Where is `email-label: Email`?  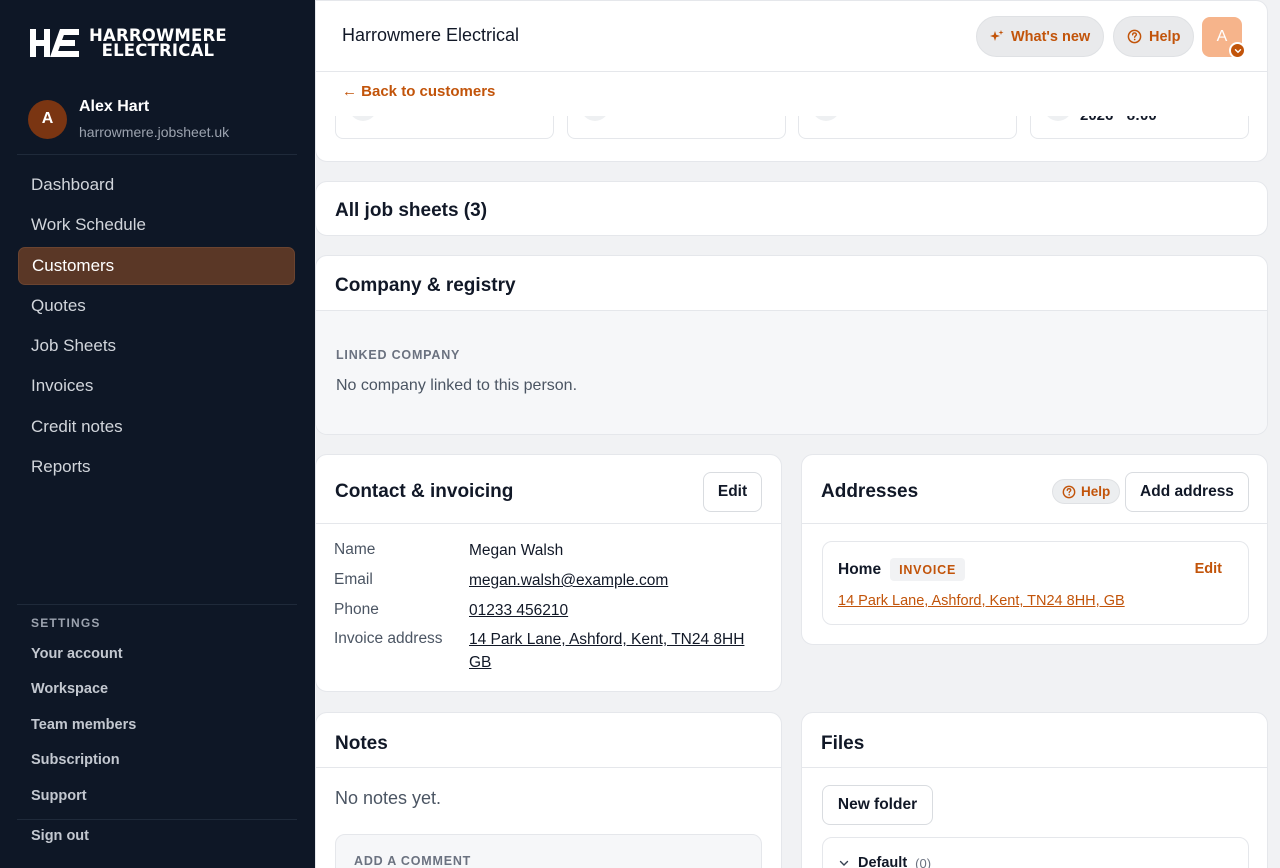
email-label: Email is located at coordinates (353, 579).